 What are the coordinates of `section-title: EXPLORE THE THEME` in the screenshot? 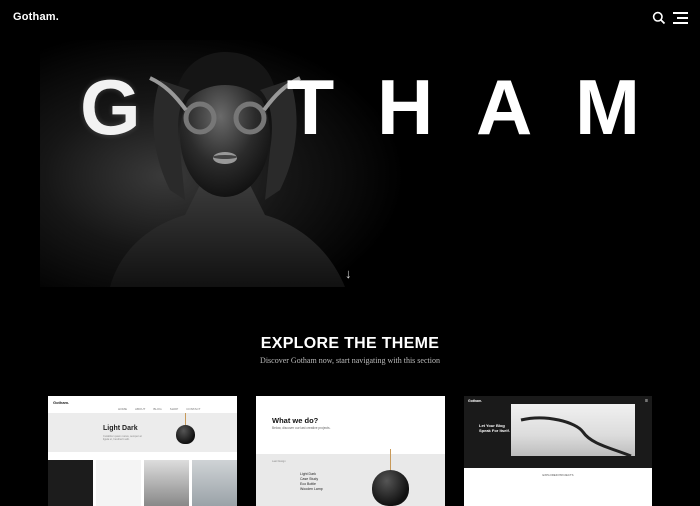 It's located at (350, 343).